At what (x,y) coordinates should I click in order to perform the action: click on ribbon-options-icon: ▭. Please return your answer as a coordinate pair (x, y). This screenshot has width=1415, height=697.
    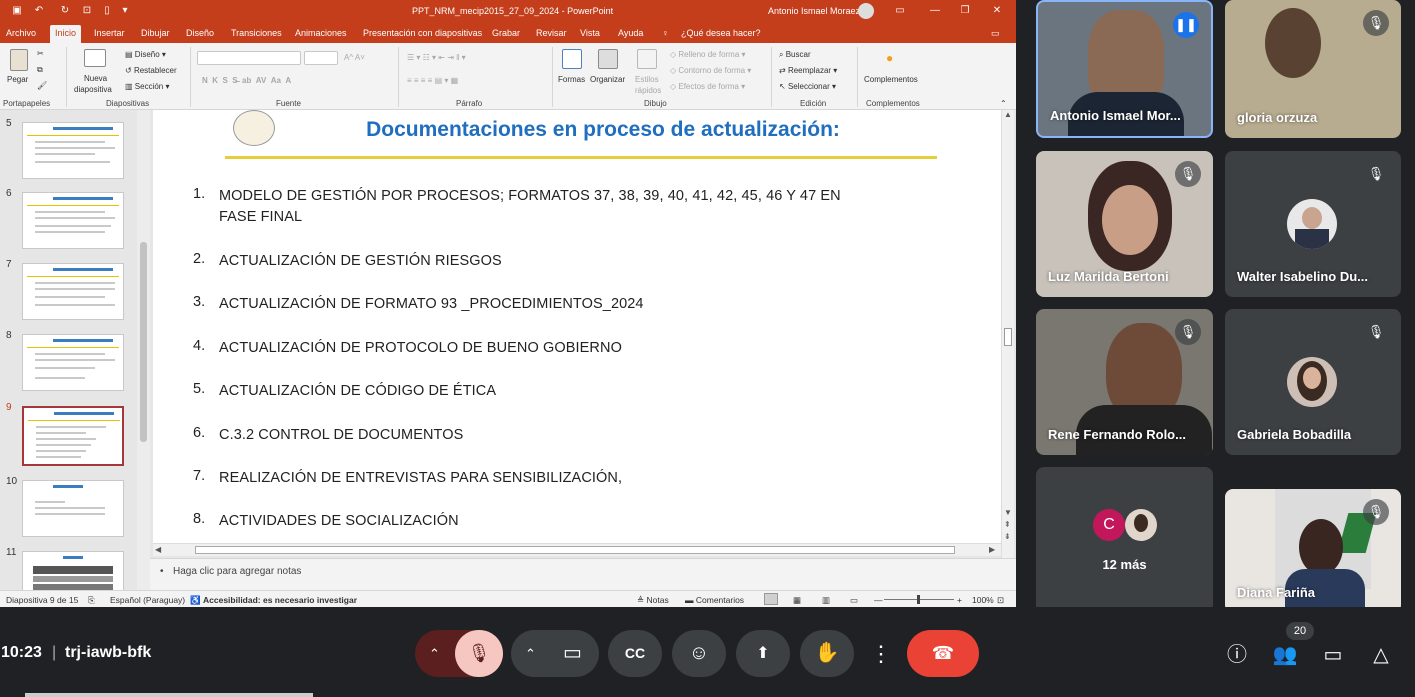
    Looking at the image, I should click on (900, 11).